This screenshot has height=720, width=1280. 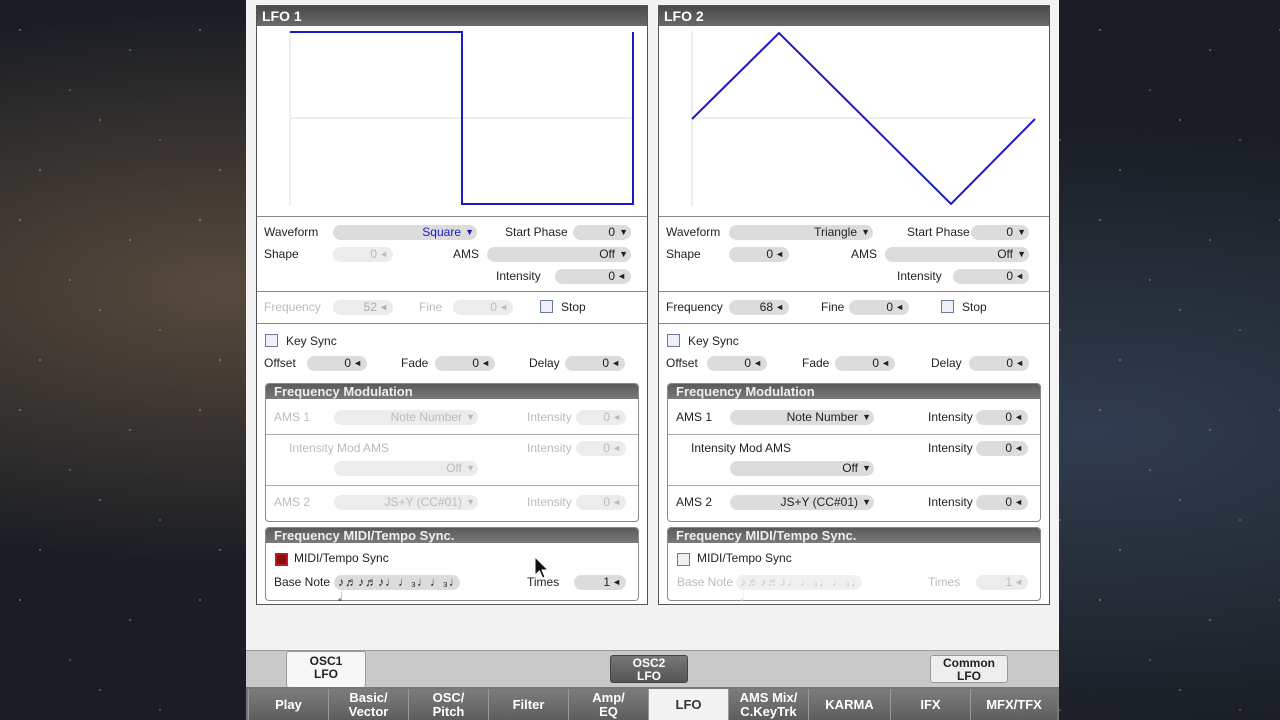 I want to click on lfo1-key-sync-checkbox, so click(x=271, y=340).